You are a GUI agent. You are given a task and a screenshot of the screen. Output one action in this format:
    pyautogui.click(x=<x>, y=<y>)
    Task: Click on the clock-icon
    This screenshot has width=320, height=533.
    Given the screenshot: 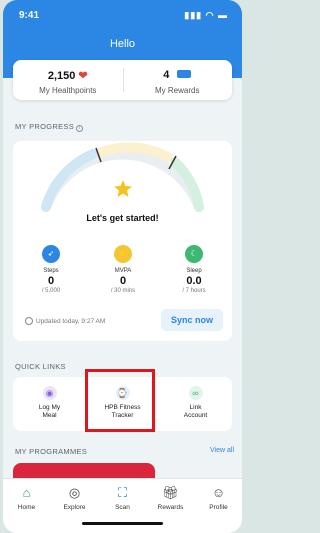 What is the action you would take?
    pyautogui.click(x=29, y=321)
    